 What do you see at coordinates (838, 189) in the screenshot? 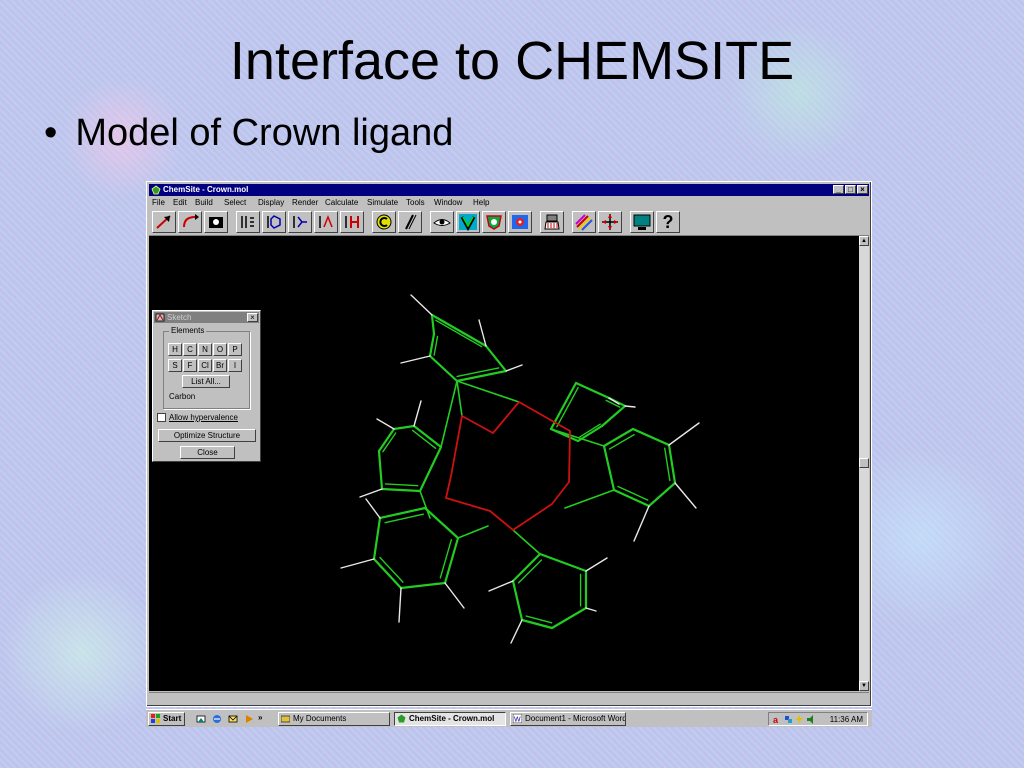
I see `minimize-button: _` at bounding box center [838, 189].